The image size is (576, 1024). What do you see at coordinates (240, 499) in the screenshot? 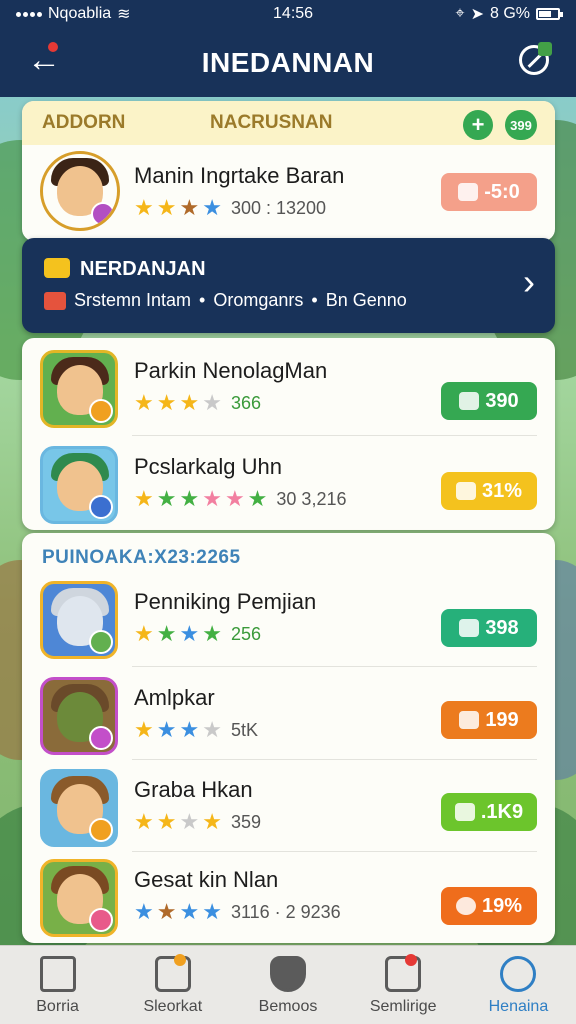
I see `item-rating: ★ ★ ★ ★ ★ ★ 30 3,216` at bounding box center [240, 499].